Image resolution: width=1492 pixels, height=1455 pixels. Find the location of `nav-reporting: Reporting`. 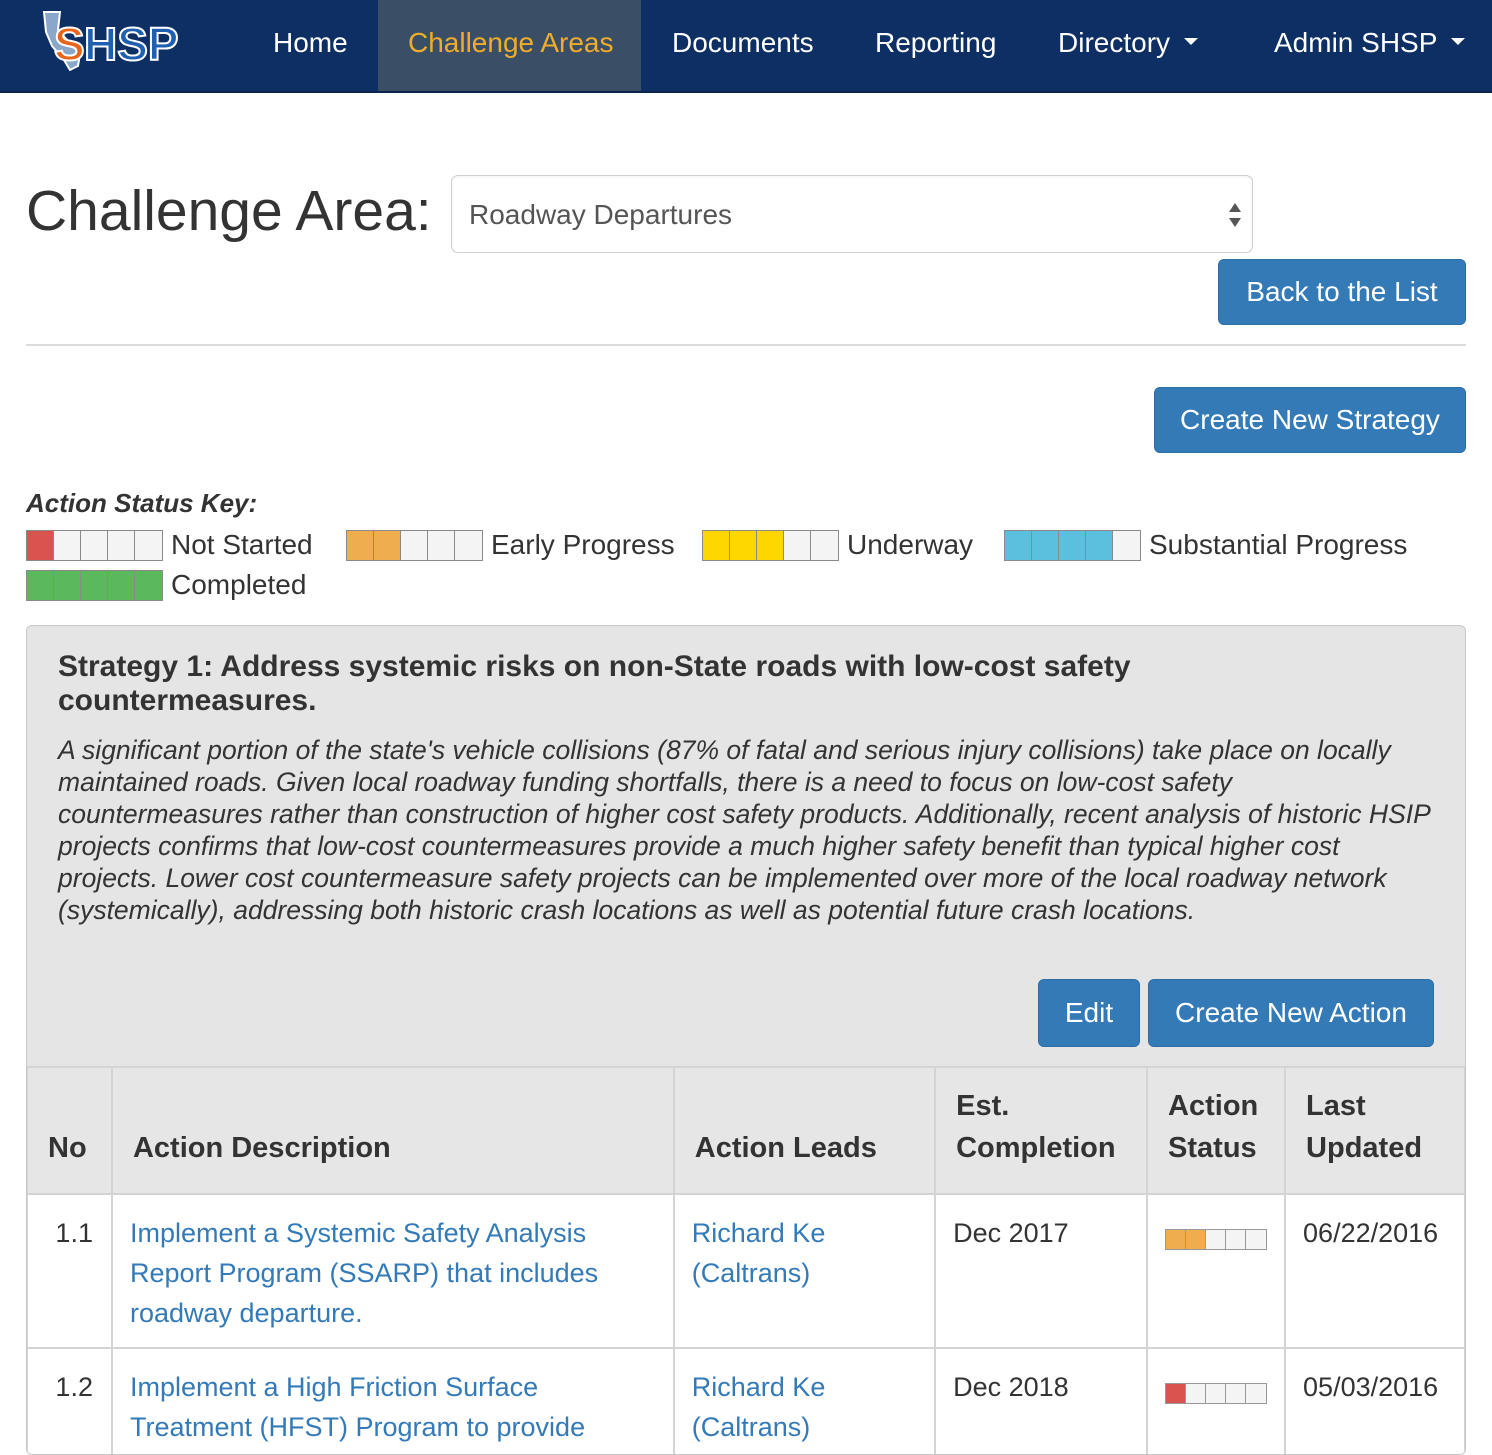

nav-reporting: Reporting is located at coordinates (935, 45).